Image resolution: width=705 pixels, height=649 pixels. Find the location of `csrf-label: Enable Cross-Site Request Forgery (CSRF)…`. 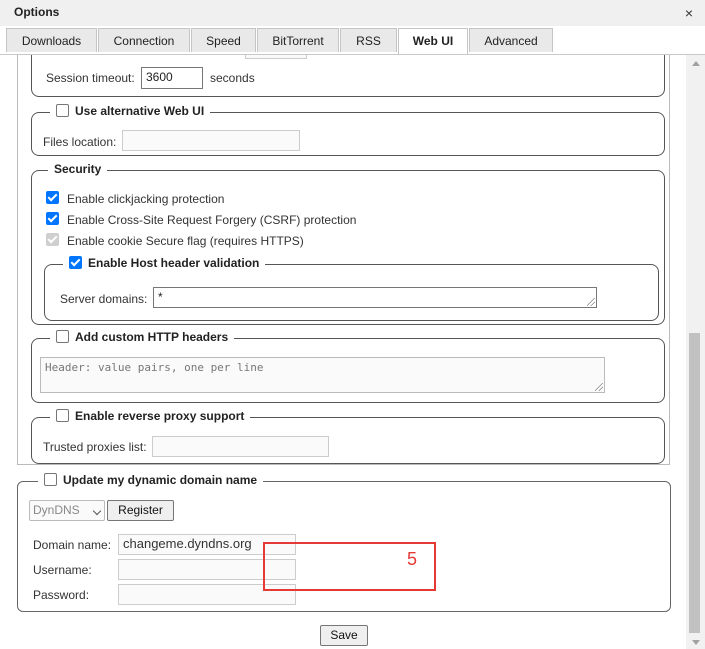

csrf-label: Enable Cross-Site Request Forgery (CSRF)… is located at coordinates (212, 220).